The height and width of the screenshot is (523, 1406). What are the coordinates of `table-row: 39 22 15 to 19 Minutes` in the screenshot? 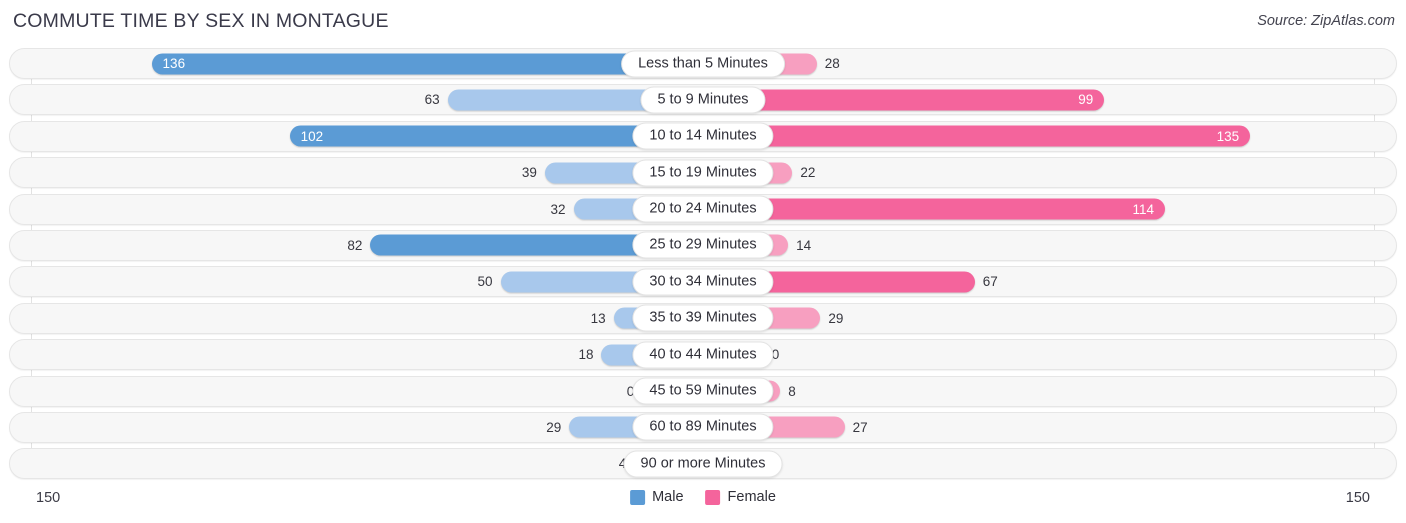 It's located at (703, 173).